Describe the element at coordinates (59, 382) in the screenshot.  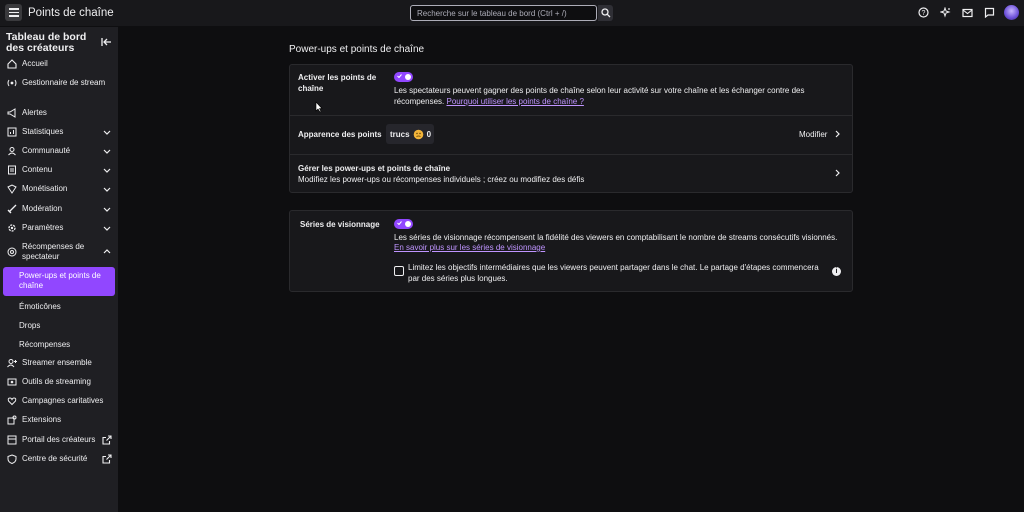
I see `sidebar-item-outils-streaming: Outils de streaming` at that location.